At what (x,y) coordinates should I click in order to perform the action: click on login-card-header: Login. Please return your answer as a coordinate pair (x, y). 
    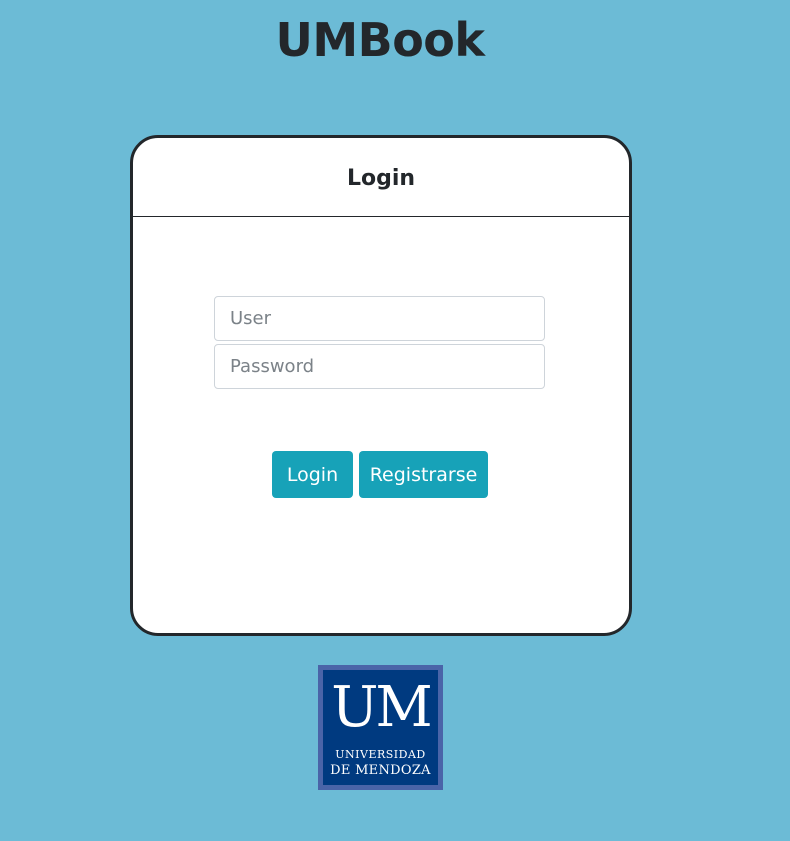
    Looking at the image, I should click on (381, 177).